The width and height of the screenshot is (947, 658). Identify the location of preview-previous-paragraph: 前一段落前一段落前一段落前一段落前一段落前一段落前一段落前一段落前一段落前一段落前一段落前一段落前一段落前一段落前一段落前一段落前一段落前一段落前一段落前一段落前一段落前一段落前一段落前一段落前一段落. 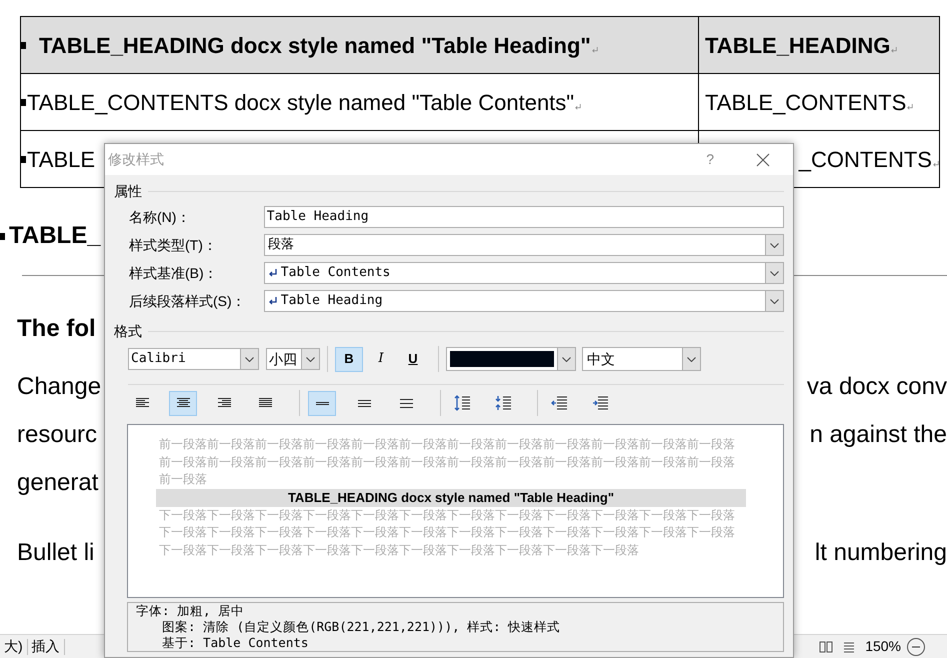
(447, 462).